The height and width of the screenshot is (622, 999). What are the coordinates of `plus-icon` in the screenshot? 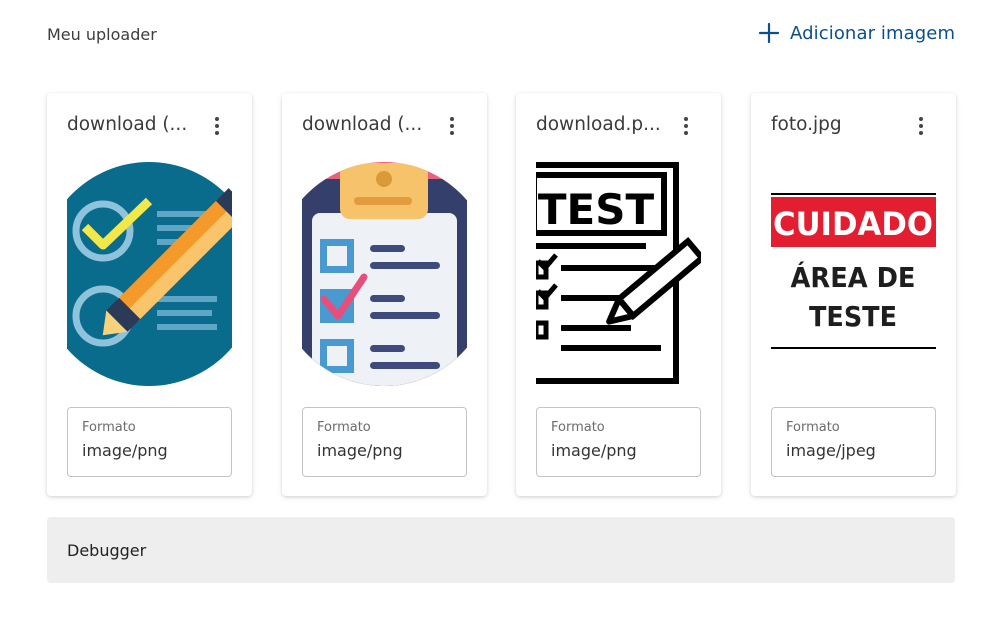 It's located at (769, 33).